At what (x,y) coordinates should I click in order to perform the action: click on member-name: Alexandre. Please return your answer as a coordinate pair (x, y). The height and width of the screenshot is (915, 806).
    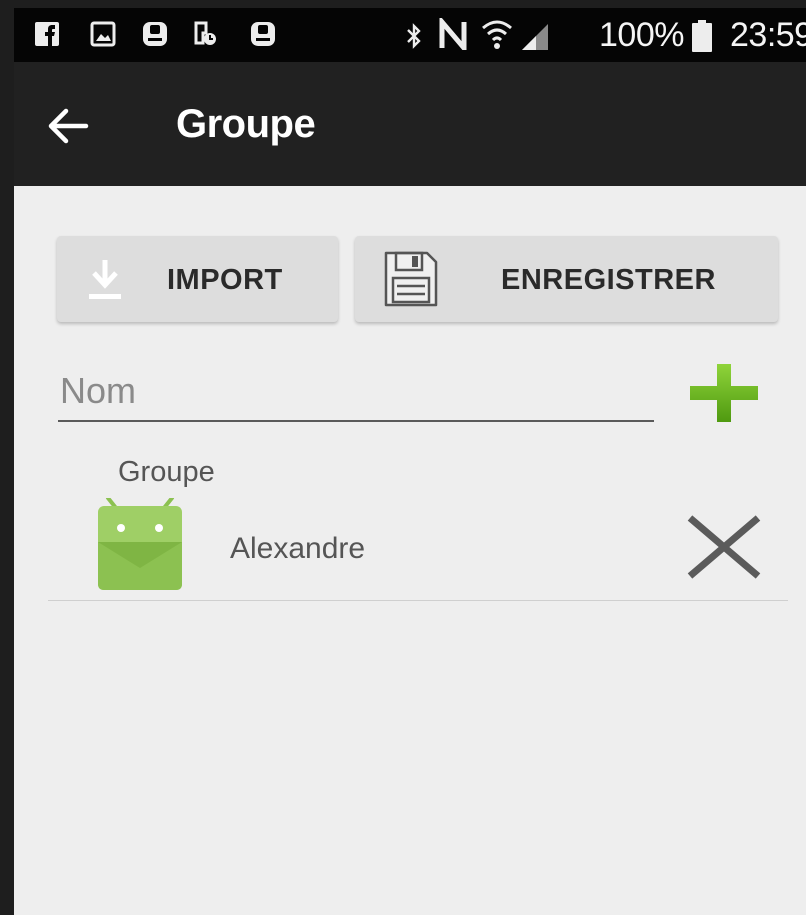
    Looking at the image, I should click on (298, 548).